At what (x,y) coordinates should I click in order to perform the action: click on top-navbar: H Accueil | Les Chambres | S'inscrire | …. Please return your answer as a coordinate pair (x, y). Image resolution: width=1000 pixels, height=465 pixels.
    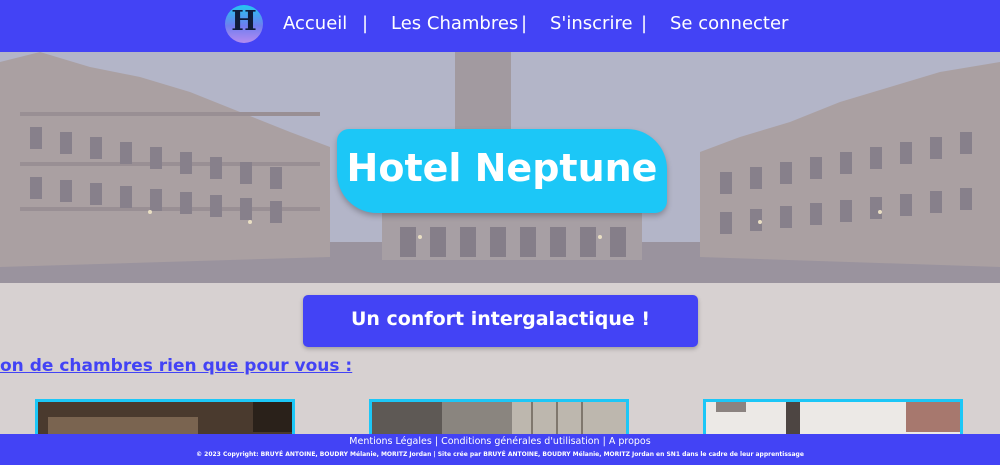
    Looking at the image, I should click on (500, 26).